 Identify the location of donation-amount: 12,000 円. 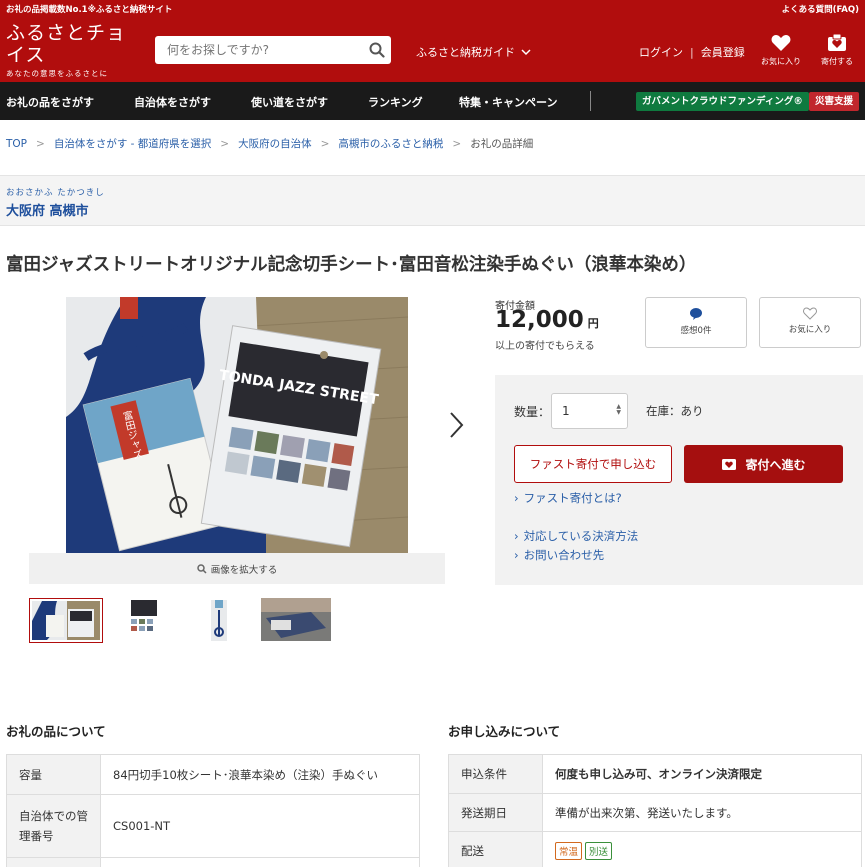
(547, 320).